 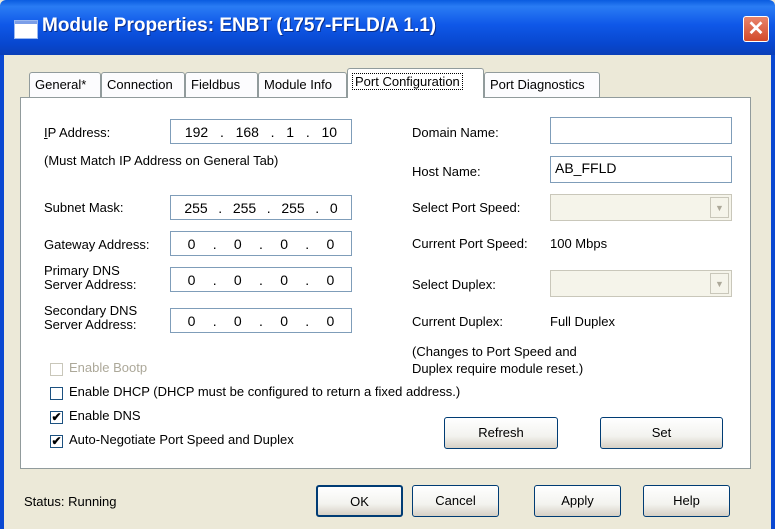 What do you see at coordinates (196, 131) in the screenshot?
I see `ip-octet-1: 192` at bounding box center [196, 131].